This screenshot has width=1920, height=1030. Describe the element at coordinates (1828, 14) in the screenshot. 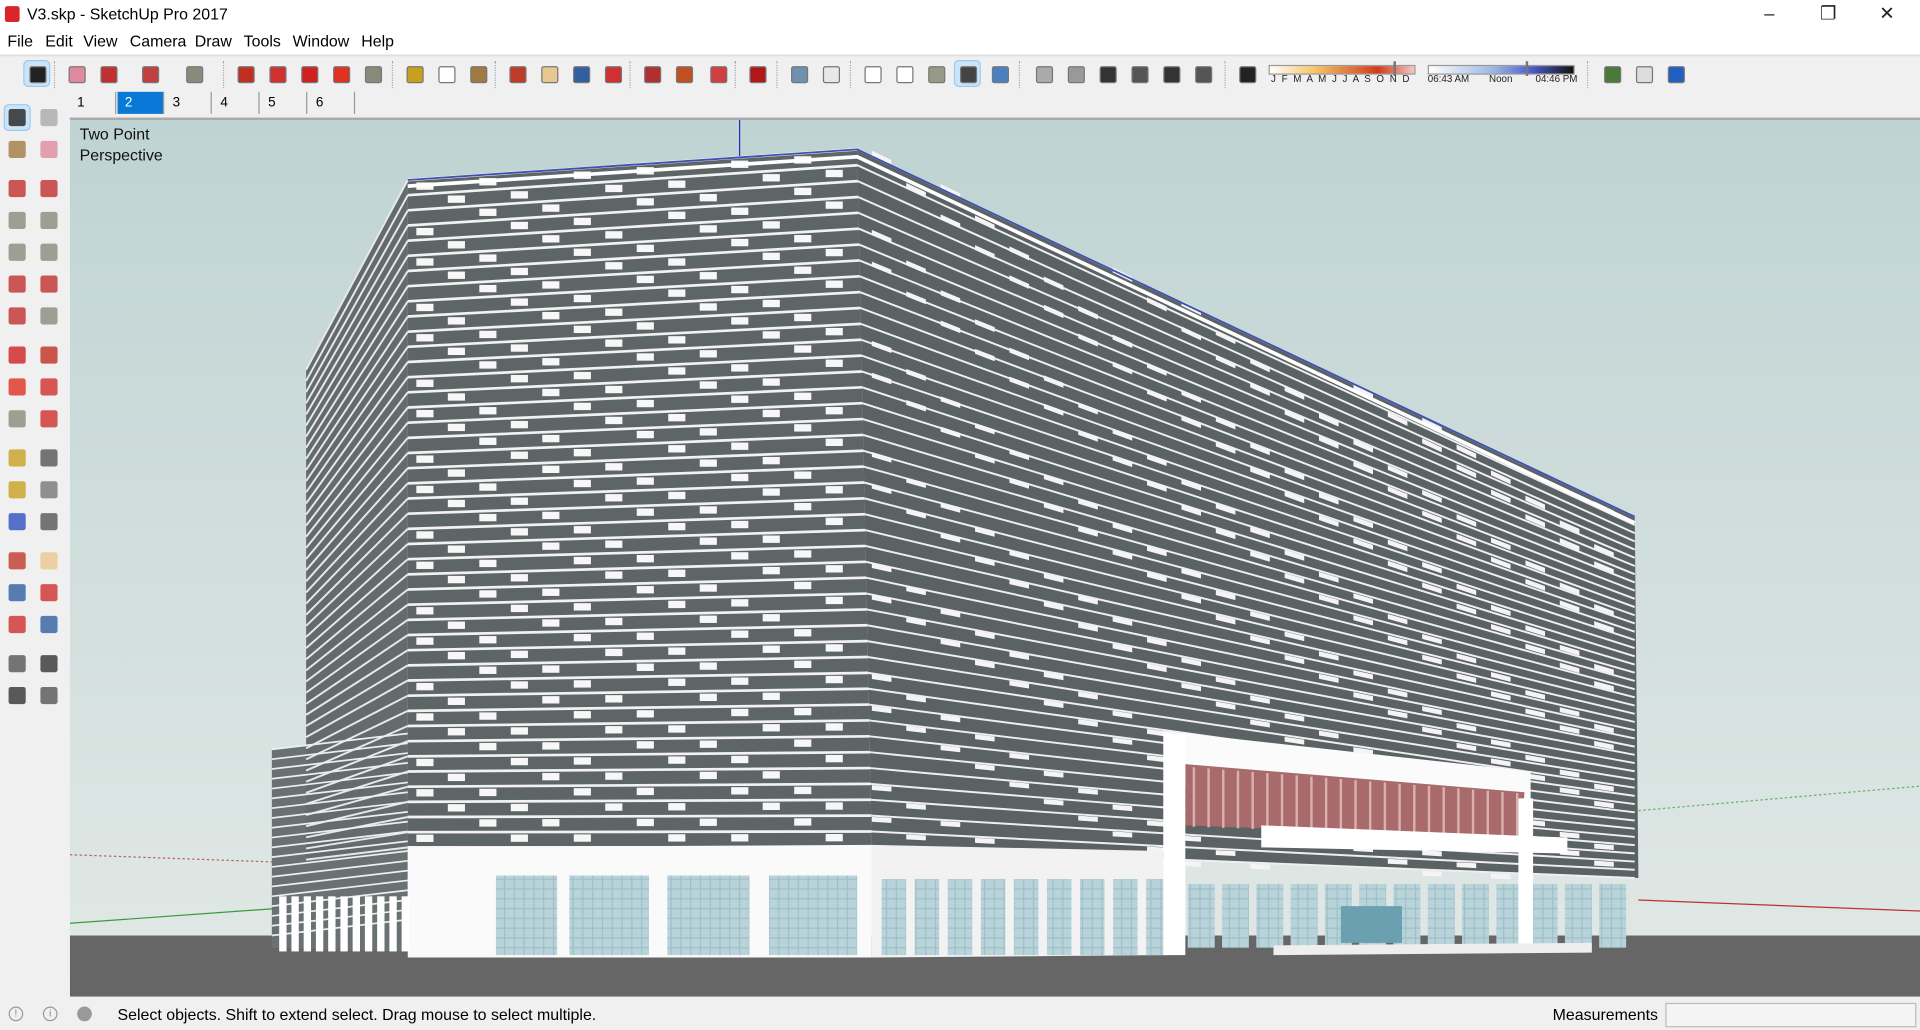

I see `restore-button: ❐` at that location.